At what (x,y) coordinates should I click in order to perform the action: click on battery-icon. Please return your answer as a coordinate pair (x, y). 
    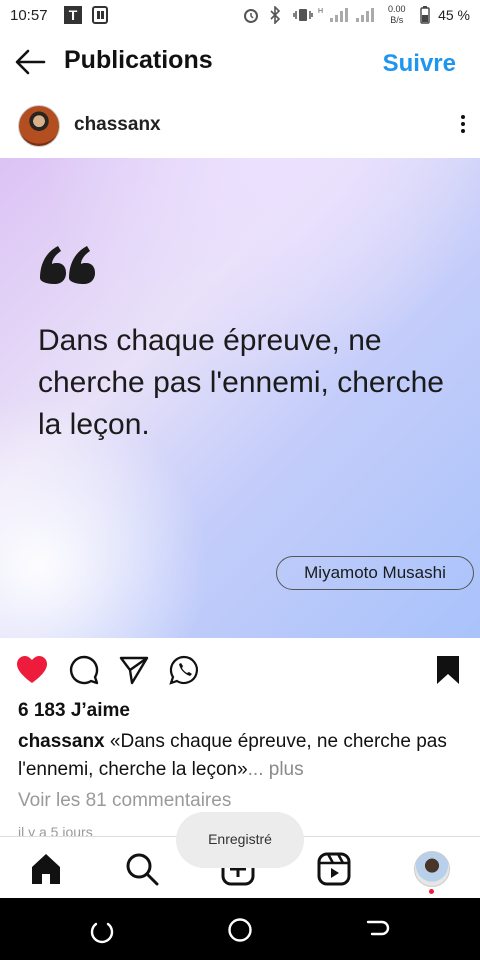
    Looking at the image, I should click on (425, 15).